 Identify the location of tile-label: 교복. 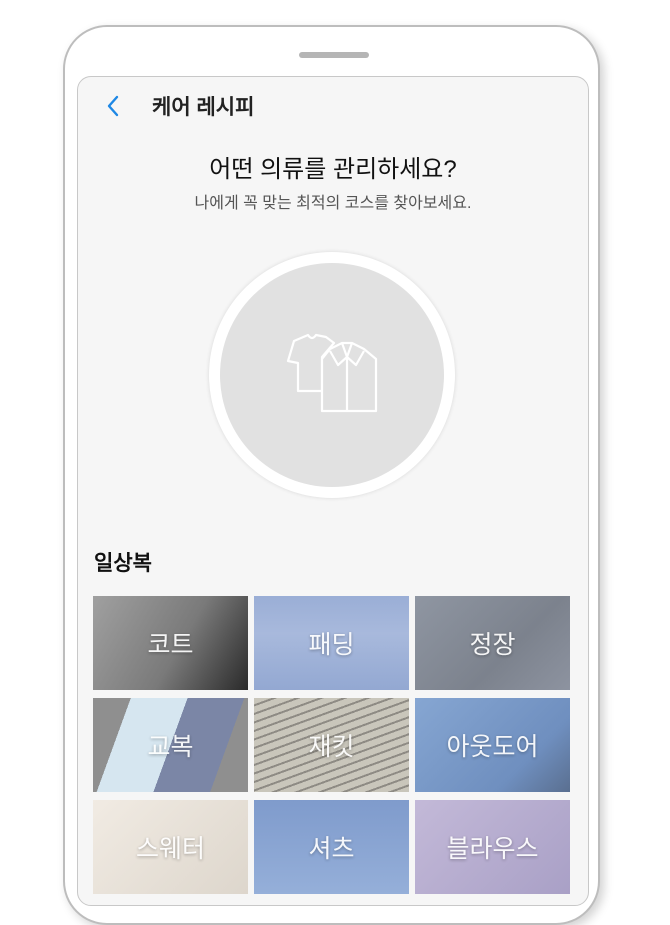
(170, 747).